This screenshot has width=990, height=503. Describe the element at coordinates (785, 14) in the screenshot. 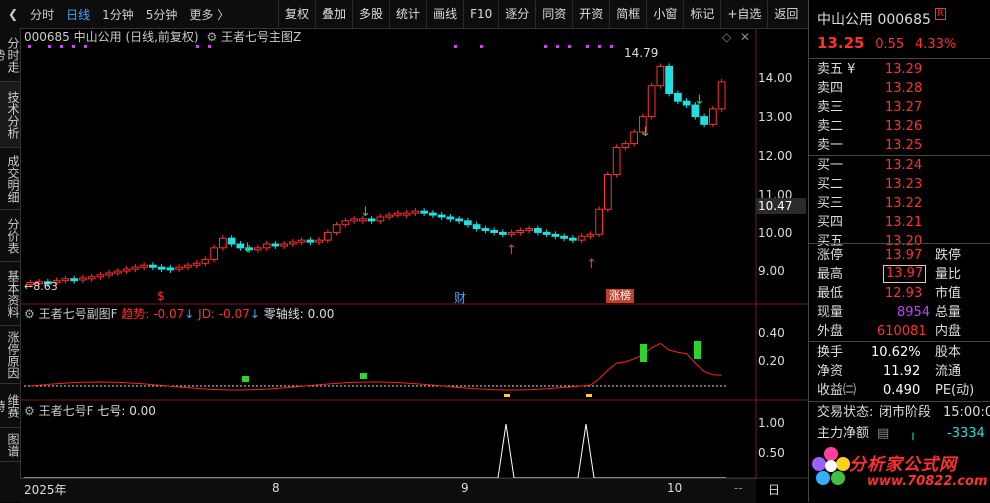

I see `return-button: 返回` at that location.